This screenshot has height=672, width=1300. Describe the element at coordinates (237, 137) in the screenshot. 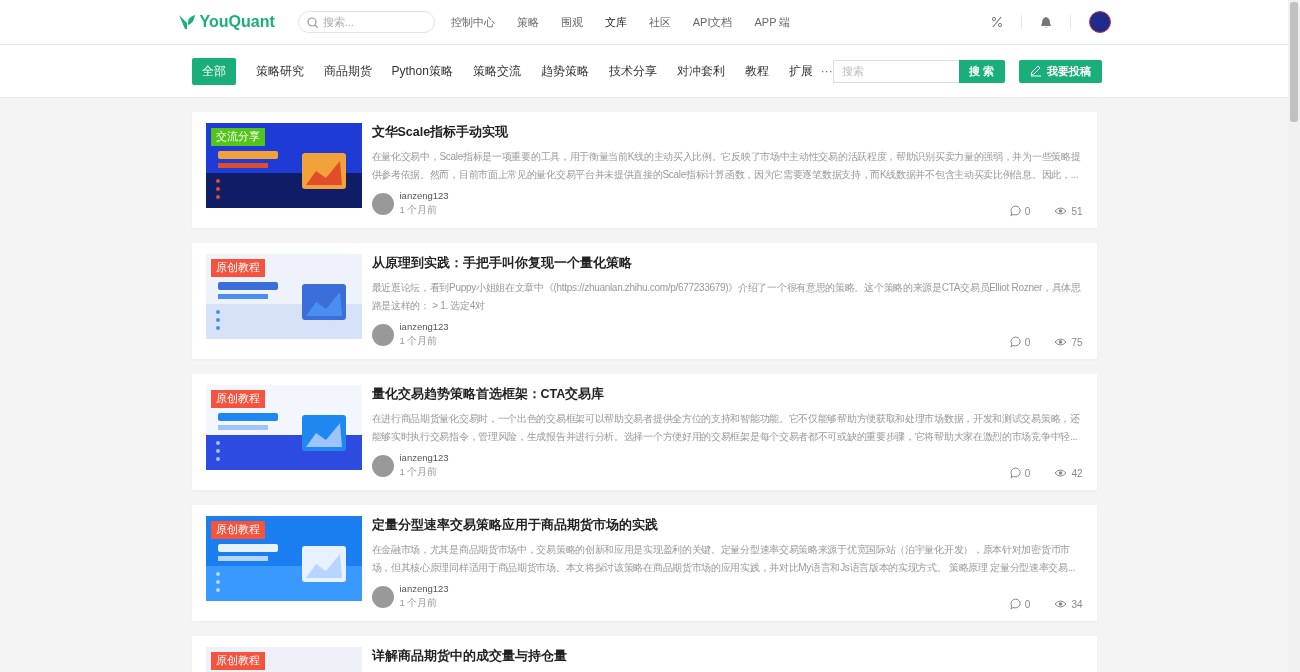

I see `category-tag: 交流分享` at that location.